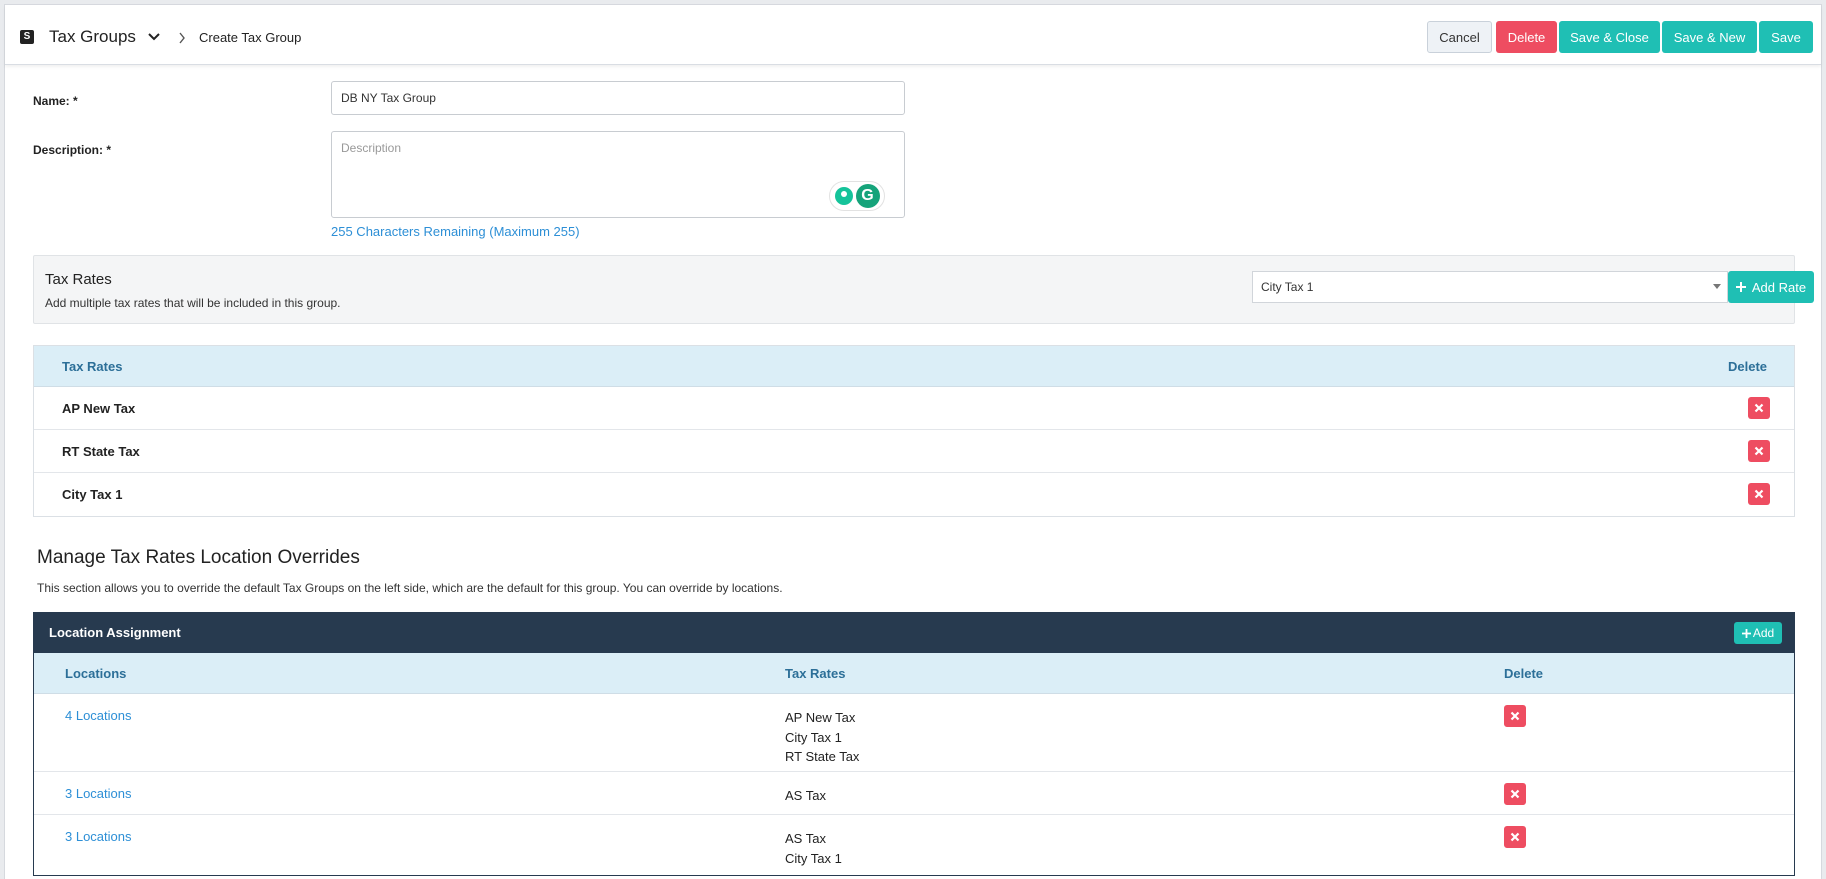 This screenshot has height=879, width=1826. I want to click on add-rate-button: Add Rate, so click(1771, 287).